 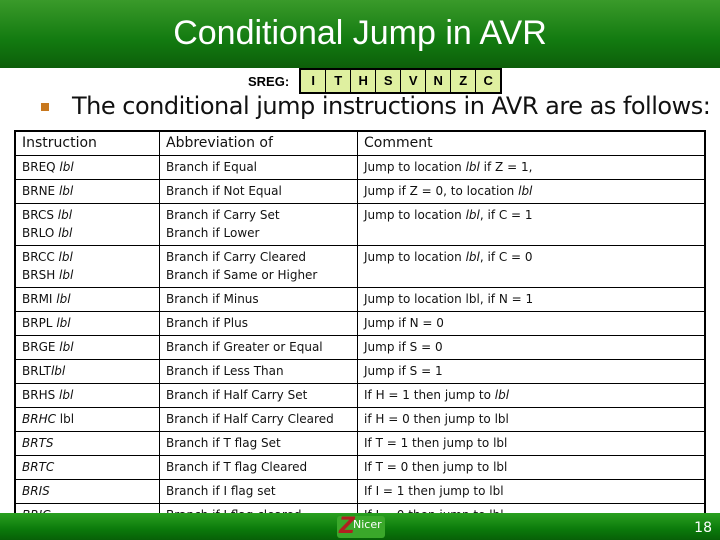 I want to click on cell-line: Jump to location lbl, if C = 0, so click(x=531, y=257).